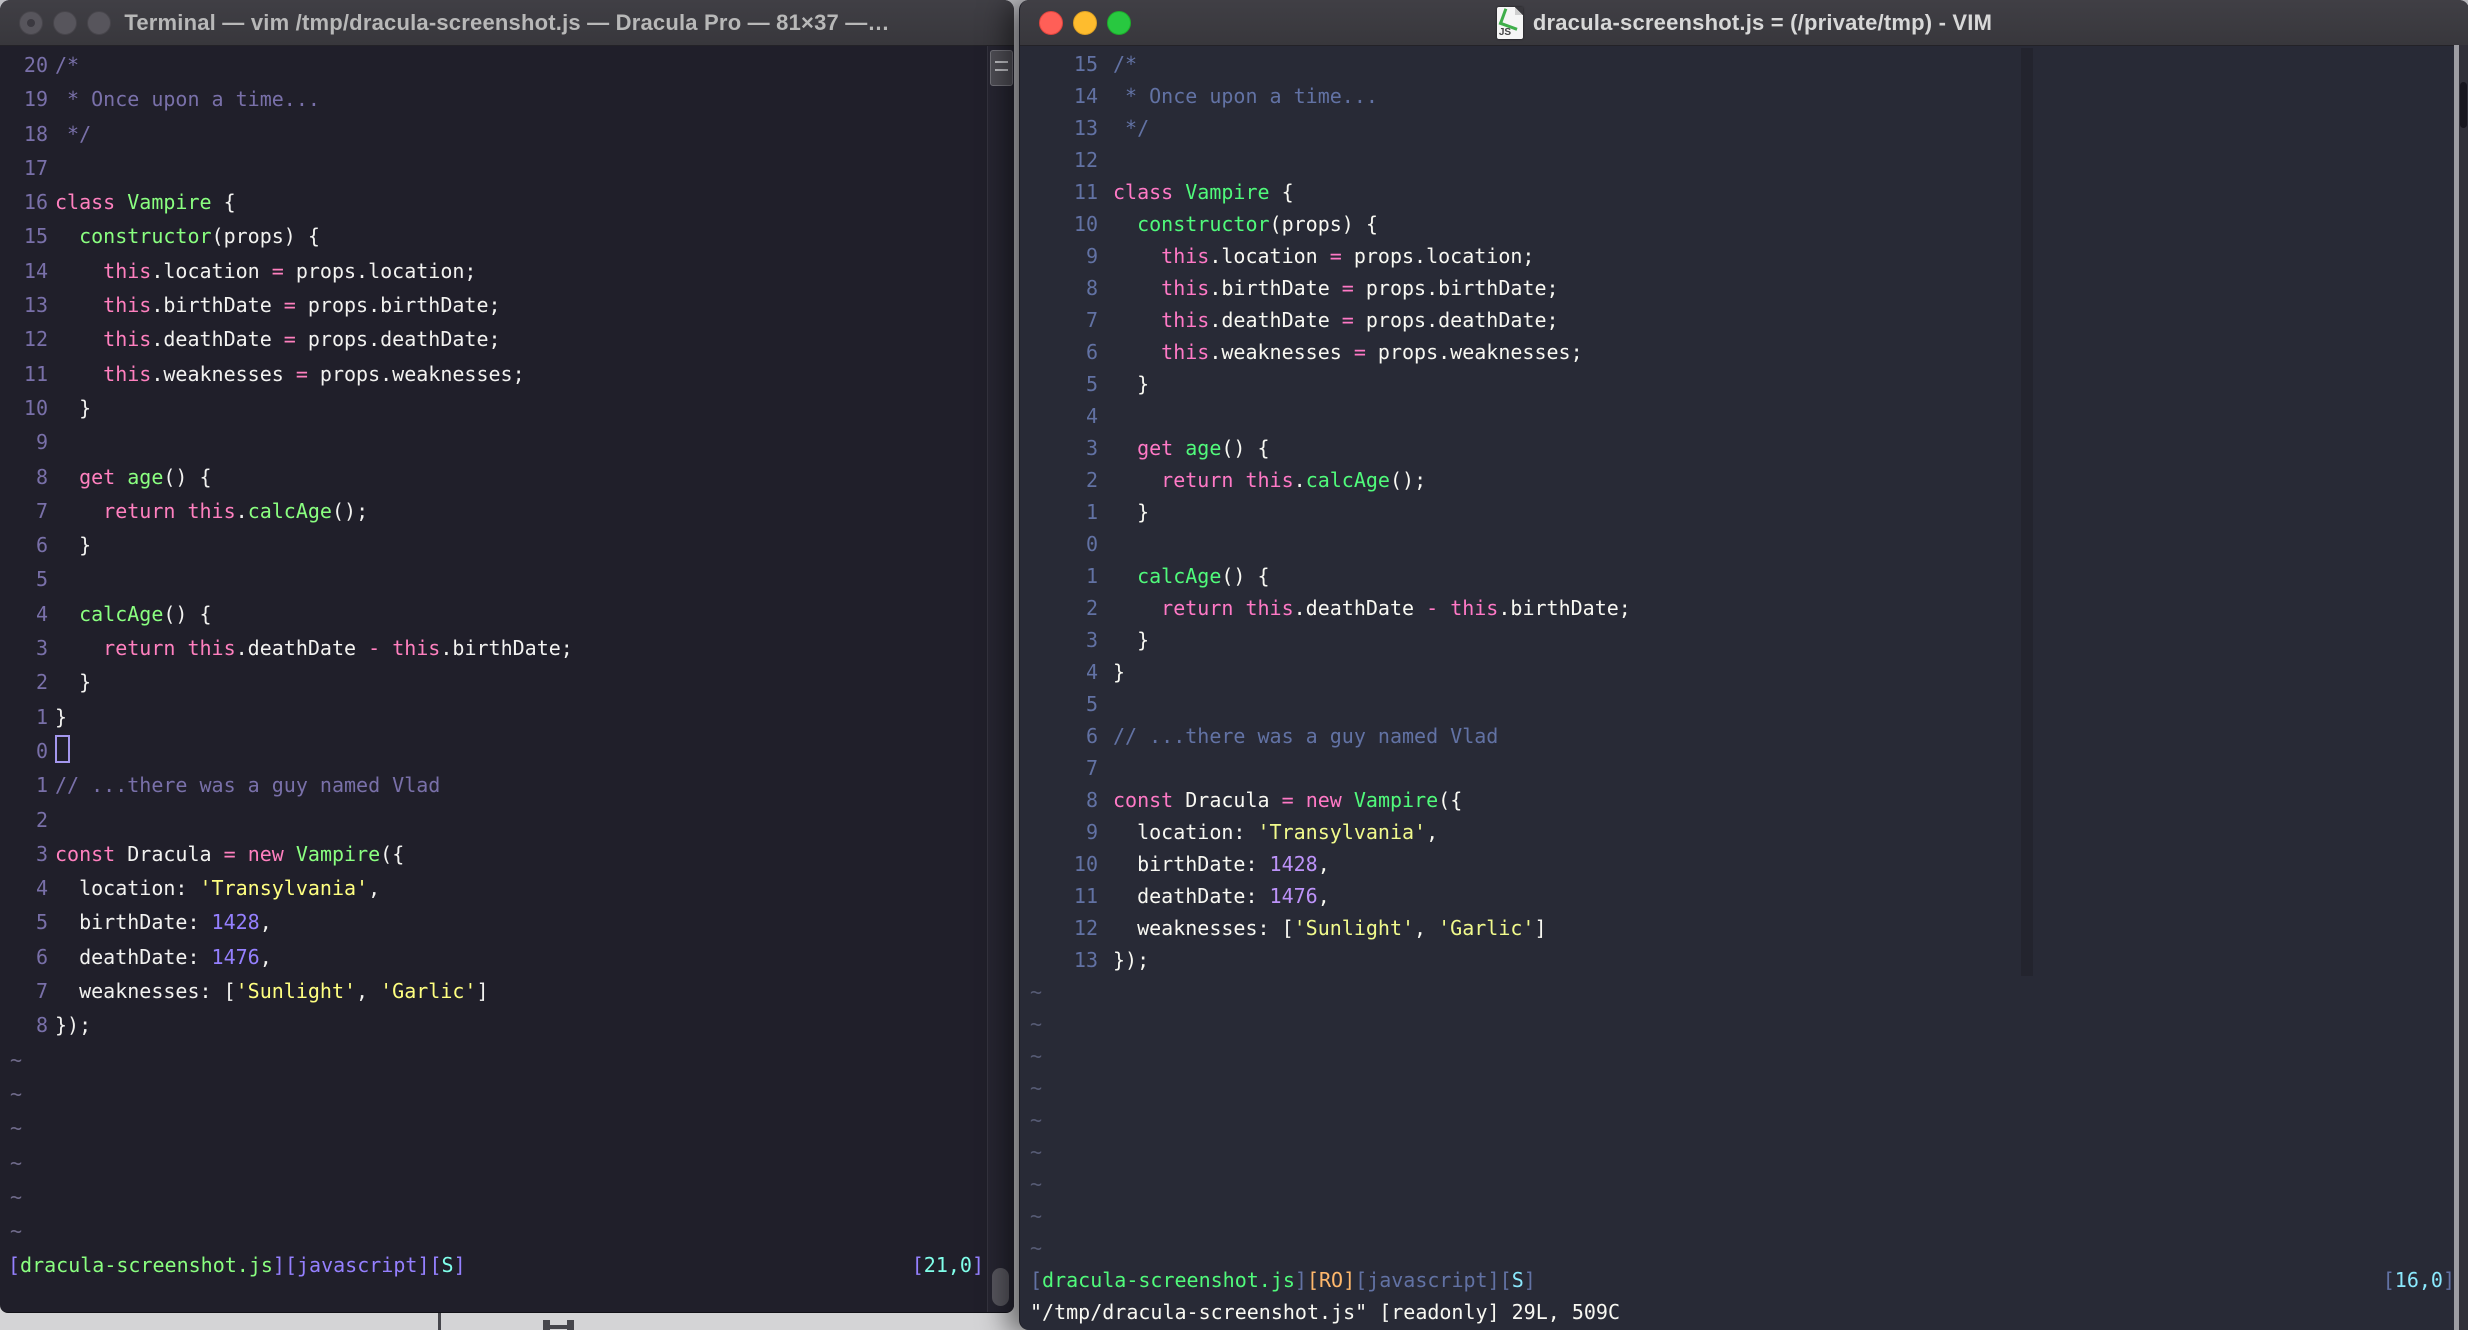  What do you see at coordinates (1744, 384) in the screenshot?
I see `code-line: 5 }` at bounding box center [1744, 384].